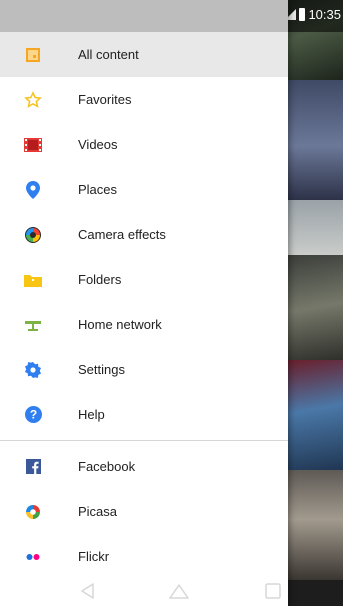  I want to click on menu-item-facebook: Facebook, so click(144, 466).